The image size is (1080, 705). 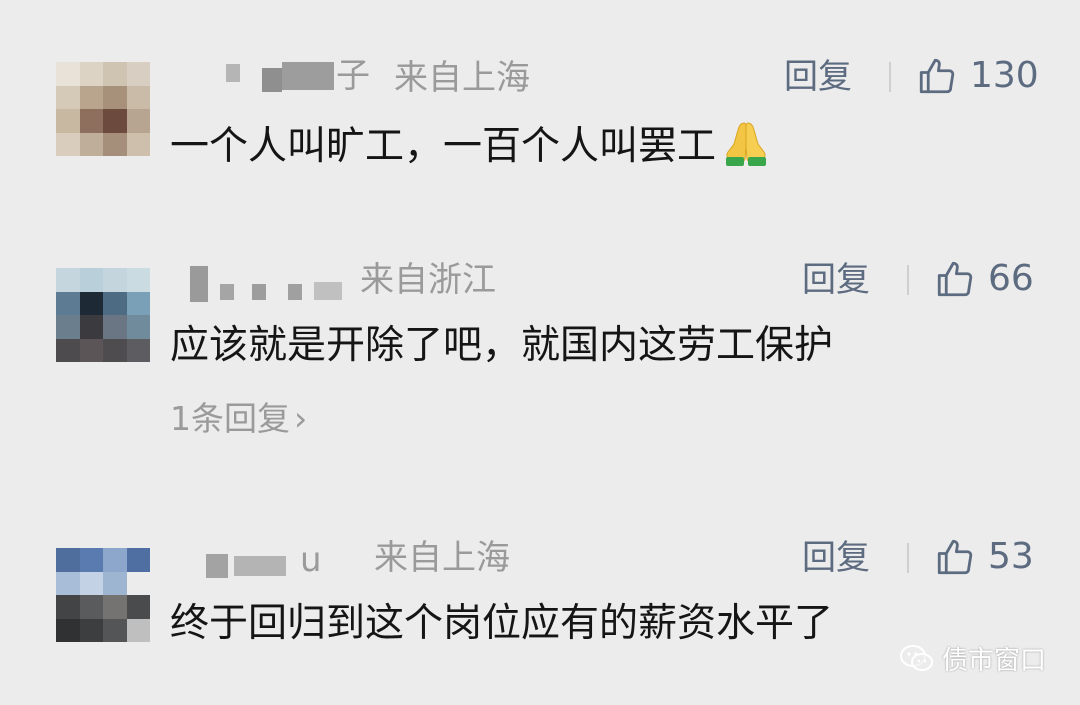 What do you see at coordinates (270, 284) in the screenshot?
I see `username` at bounding box center [270, 284].